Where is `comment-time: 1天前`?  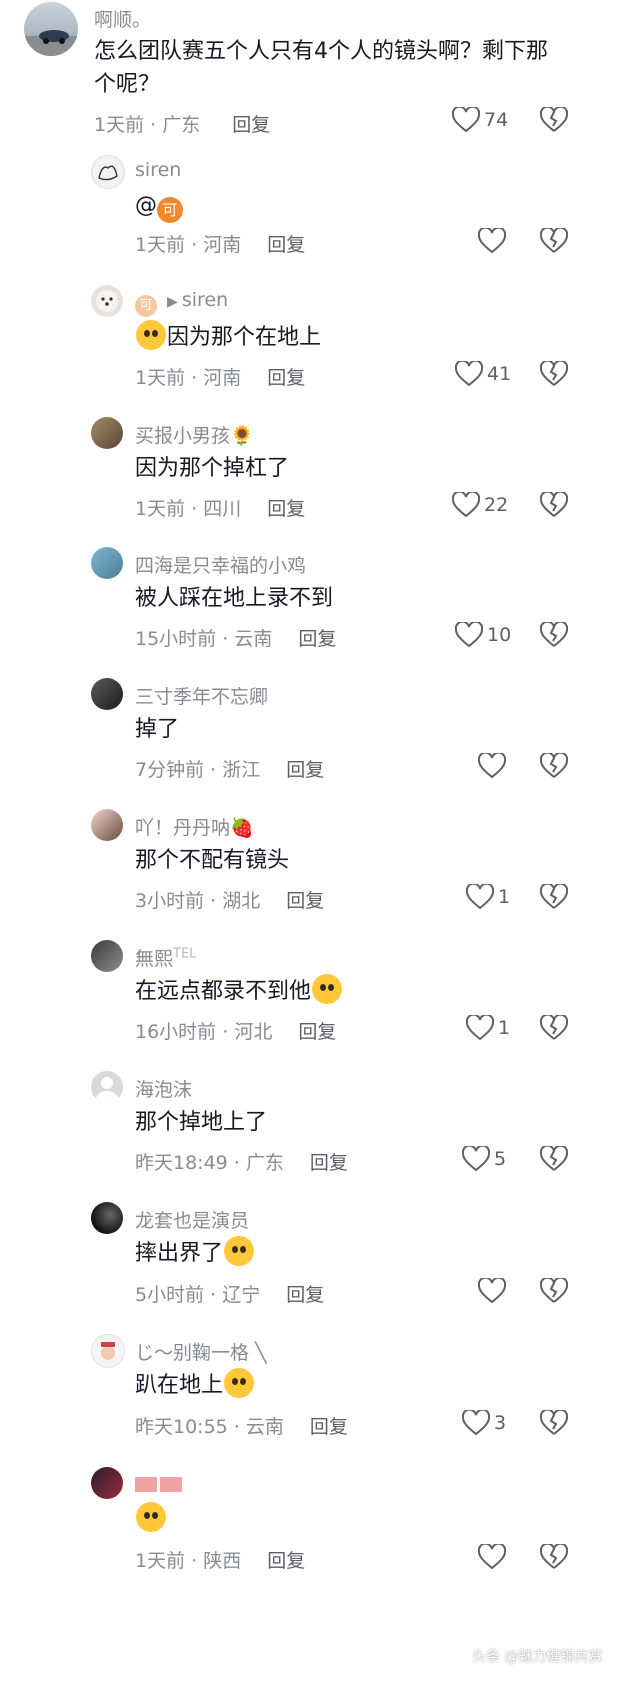
comment-time: 1天前 is located at coordinates (160, 378).